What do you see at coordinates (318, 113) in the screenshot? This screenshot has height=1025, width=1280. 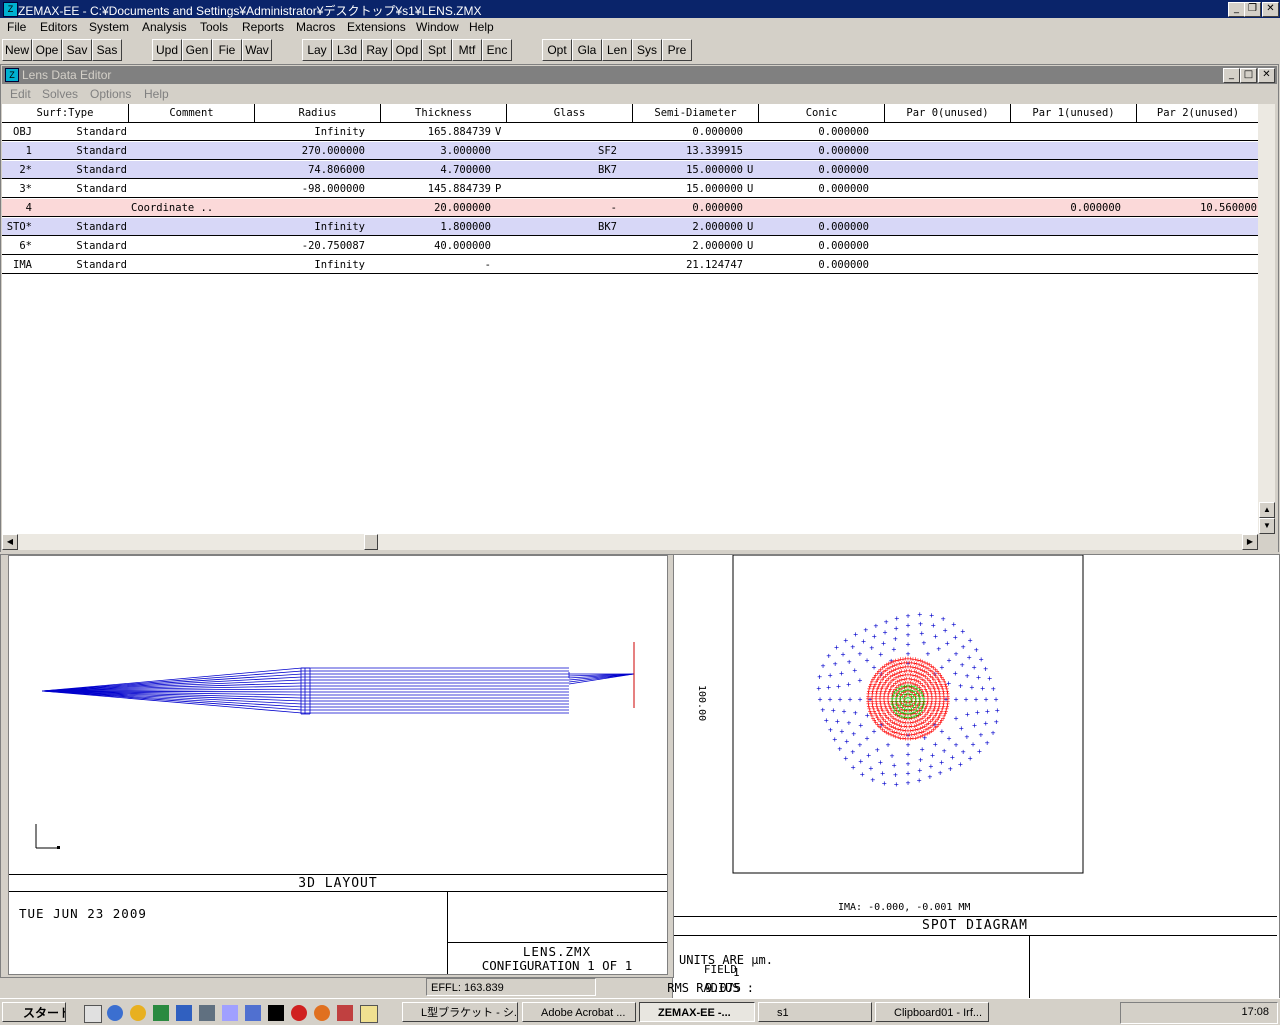 I see `col-header-radius: Radius` at bounding box center [318, 113].